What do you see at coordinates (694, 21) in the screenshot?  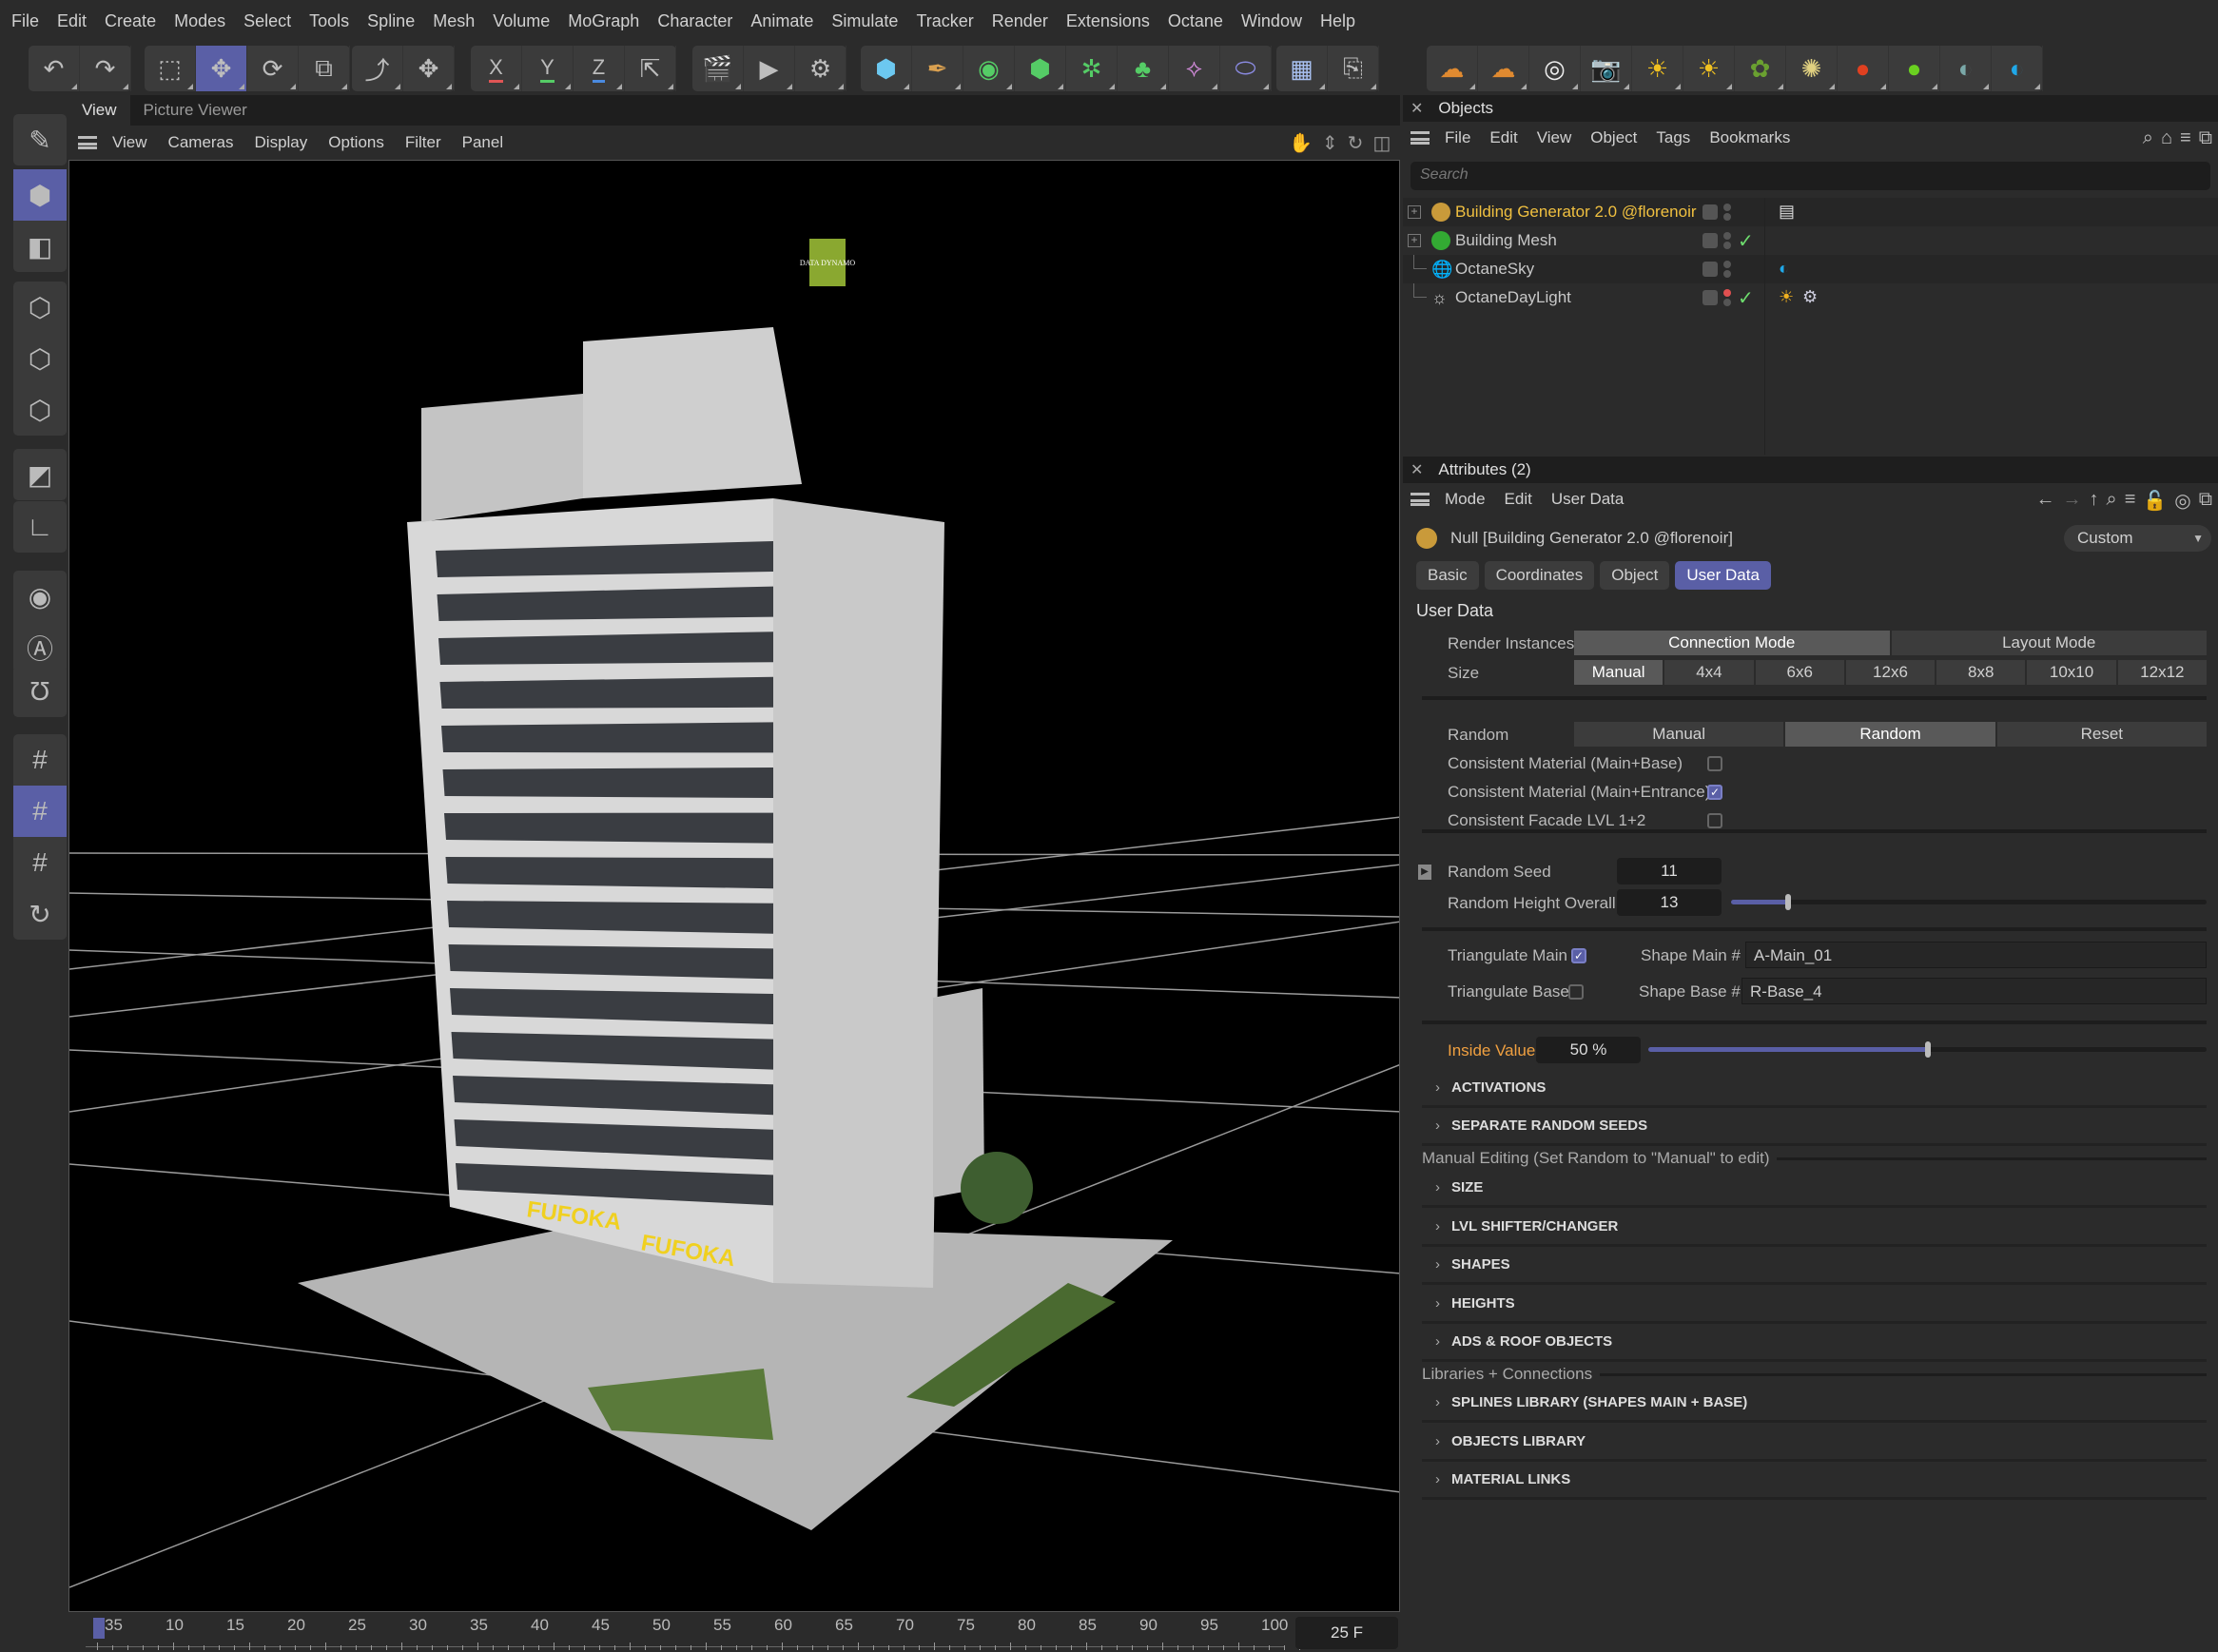 I see `menu-character: Character` at bounding box center [694, 21].